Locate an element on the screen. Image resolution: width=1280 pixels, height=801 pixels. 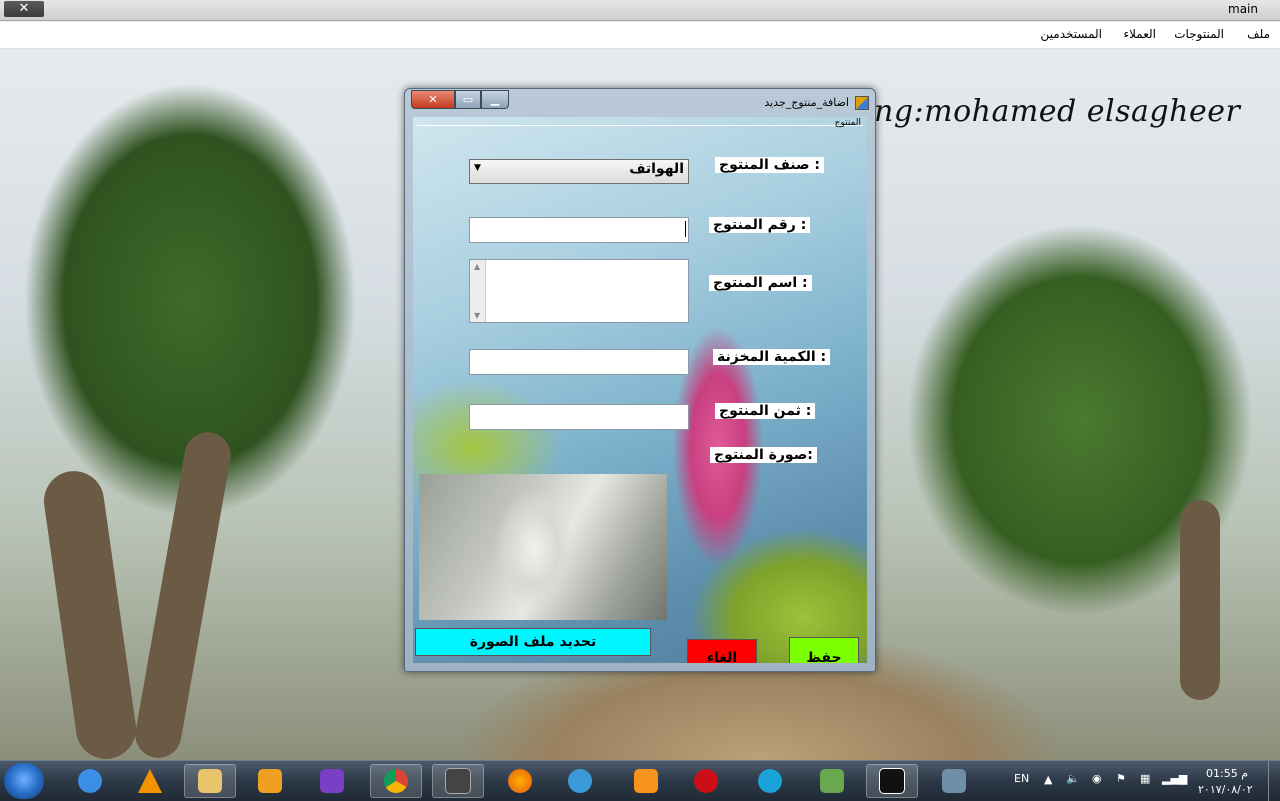
explorer-icon is located at coordinates (210, 781).